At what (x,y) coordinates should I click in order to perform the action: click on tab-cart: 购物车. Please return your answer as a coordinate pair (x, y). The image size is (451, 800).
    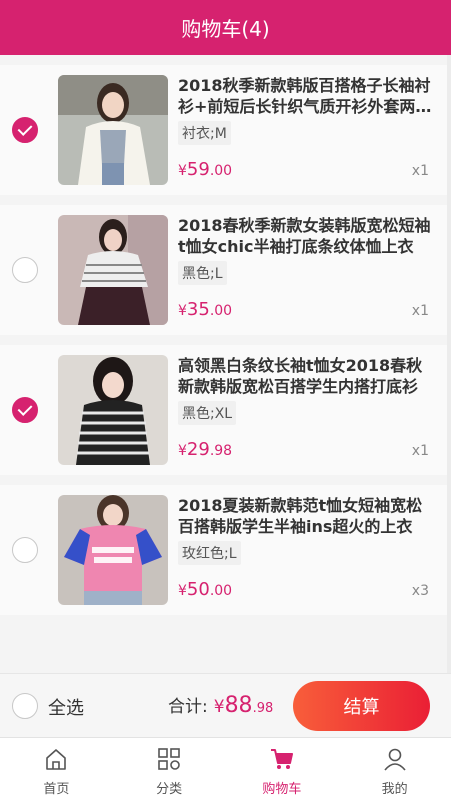
    Looking at the image, I should click on (282, 769).